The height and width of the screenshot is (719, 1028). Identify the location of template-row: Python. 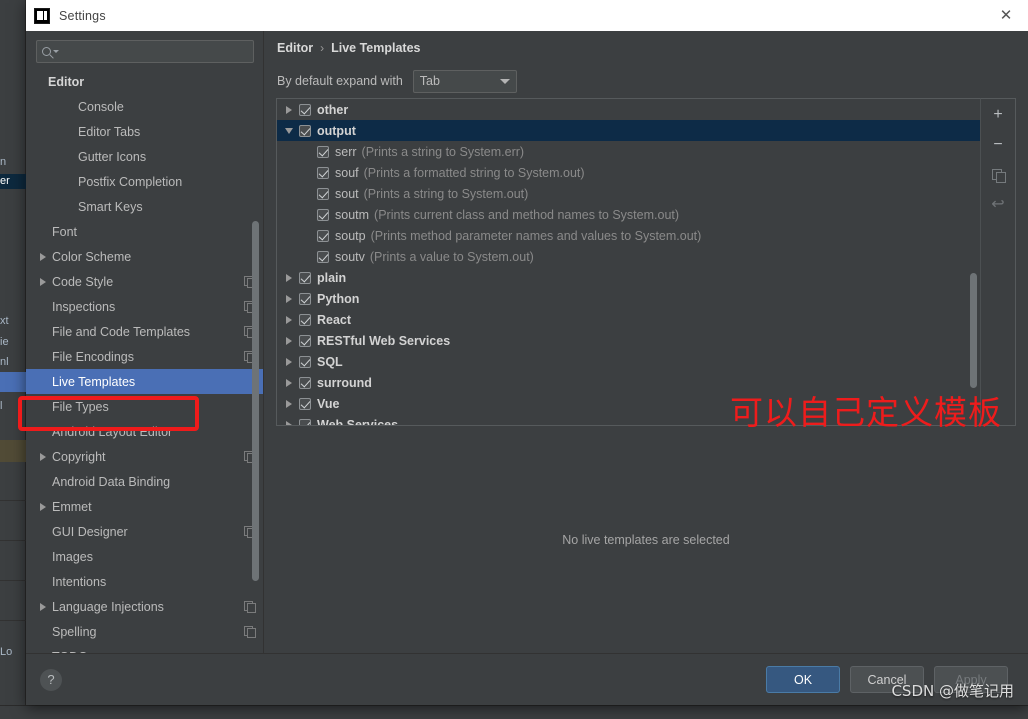
(628, 298).